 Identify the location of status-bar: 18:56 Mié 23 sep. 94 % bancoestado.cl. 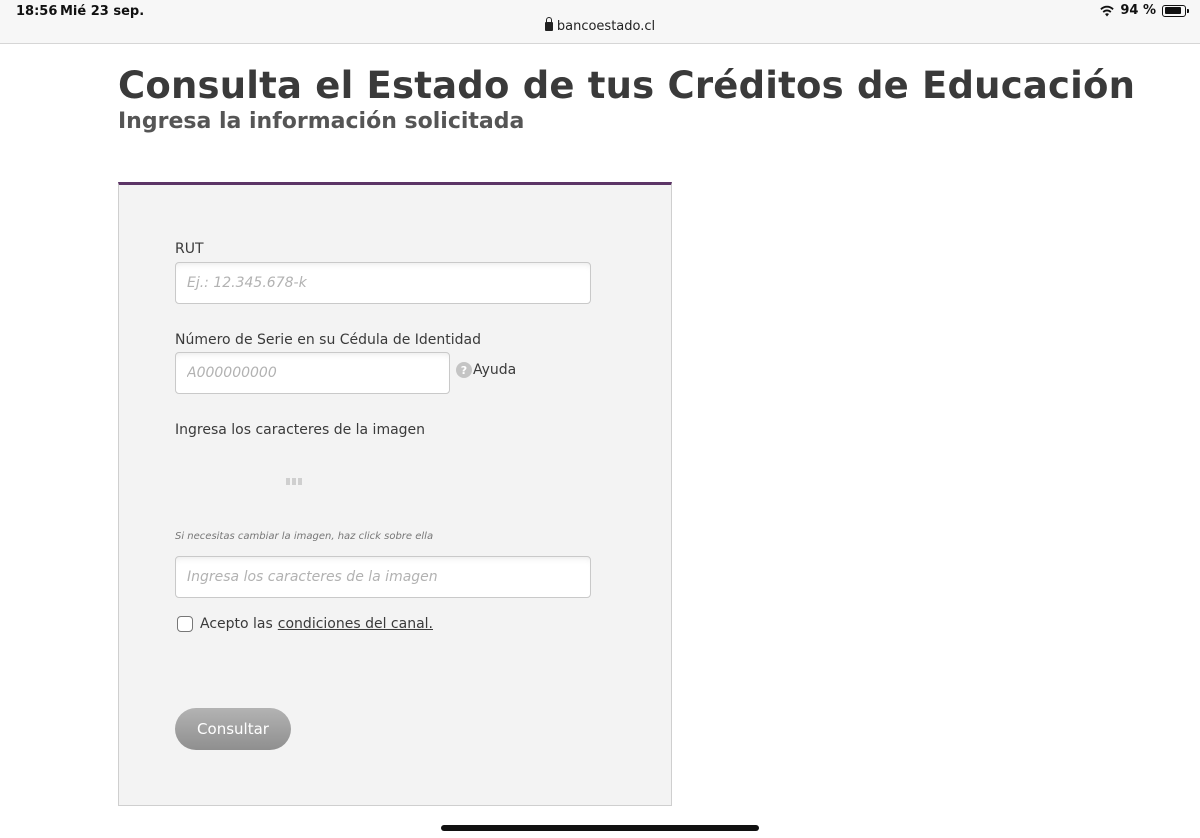
(600, 22).